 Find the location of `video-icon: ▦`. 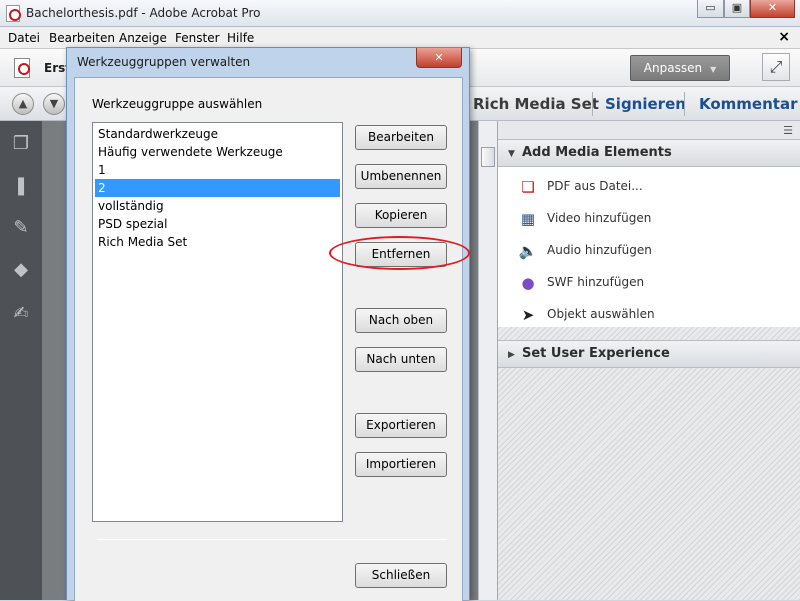

video-icon: ▦ is located at coordinates (528, 219).